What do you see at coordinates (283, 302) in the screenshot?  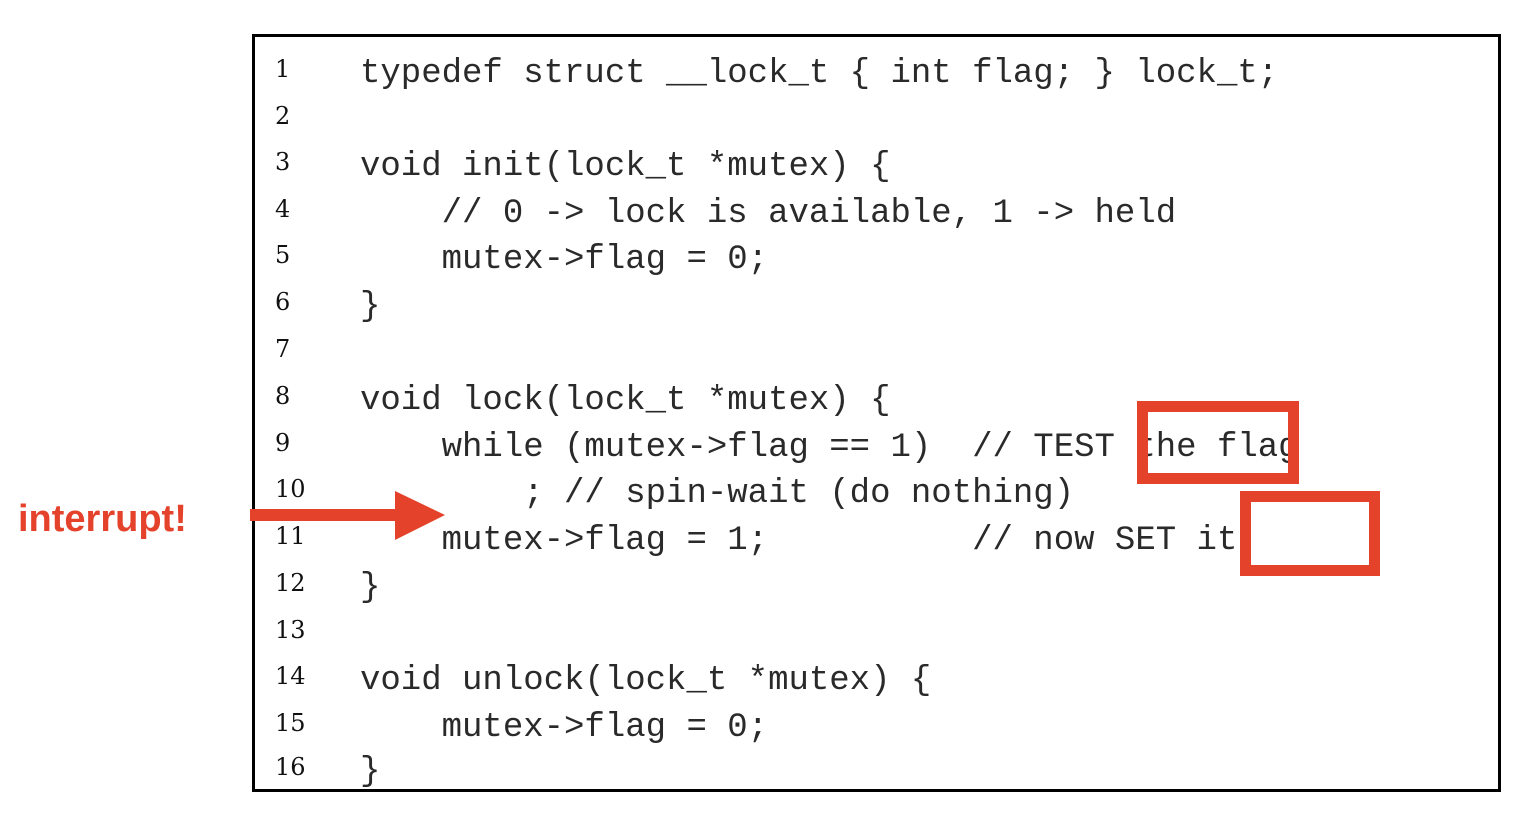 I see `line-number: 6` at bounding box center [283, 302].